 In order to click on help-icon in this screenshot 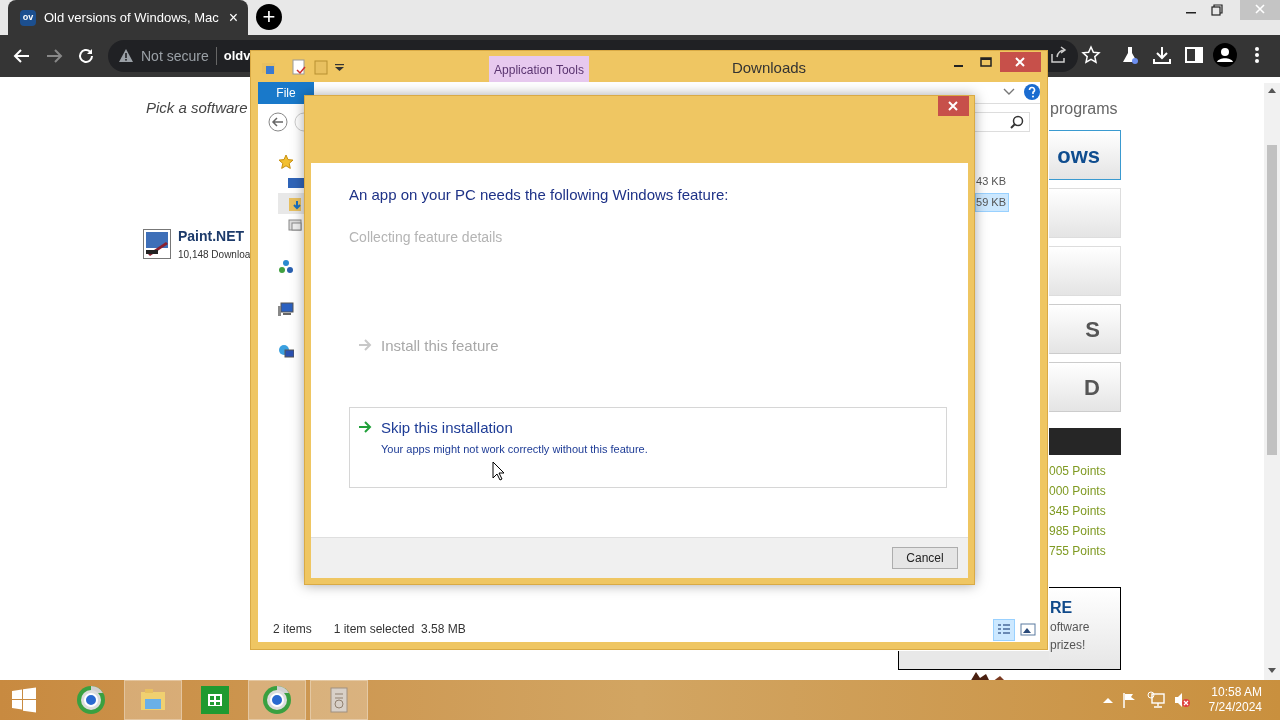, I will do `click(1032, 92)`.